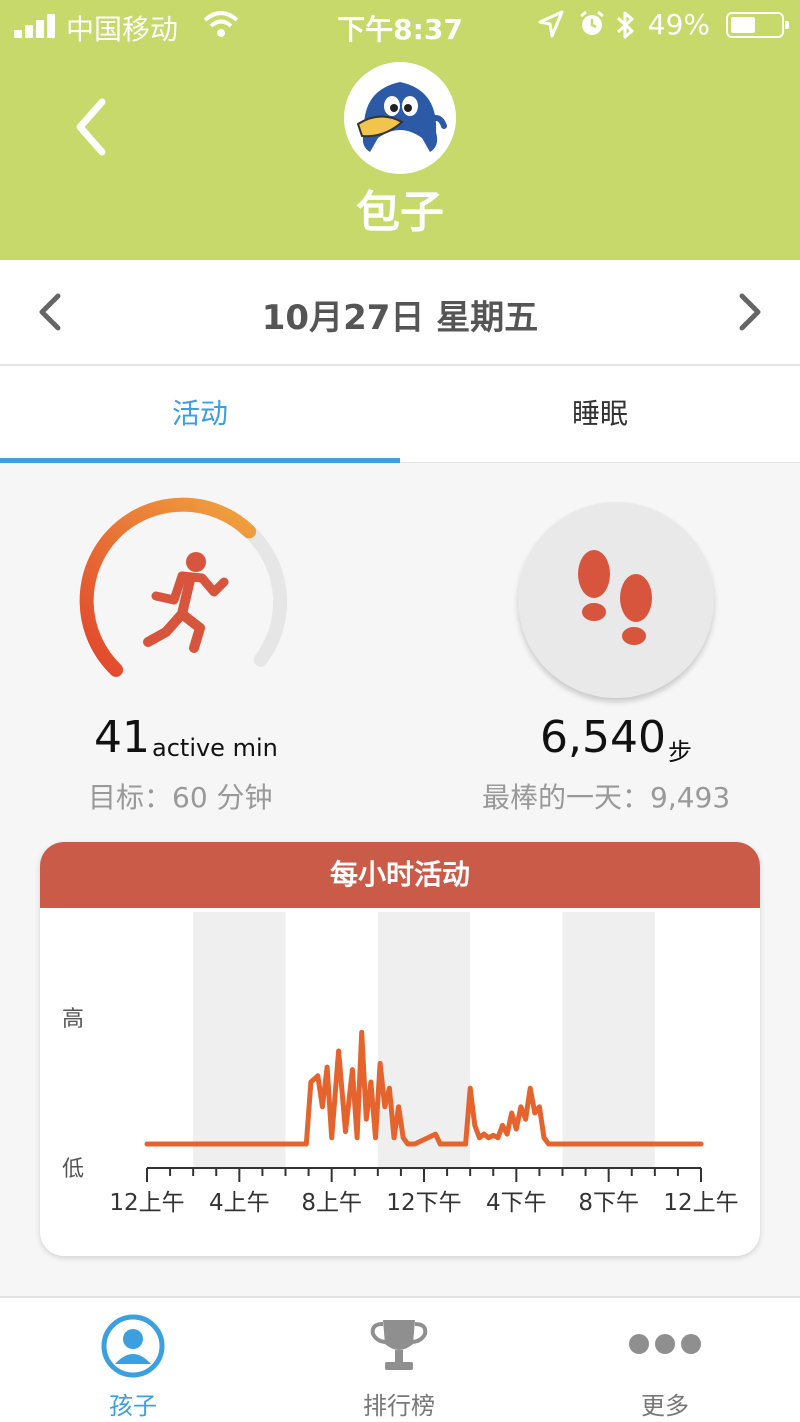 The height and width of the screenshot is (1422, 800). I want to click on ring-track, so click(262, 593).